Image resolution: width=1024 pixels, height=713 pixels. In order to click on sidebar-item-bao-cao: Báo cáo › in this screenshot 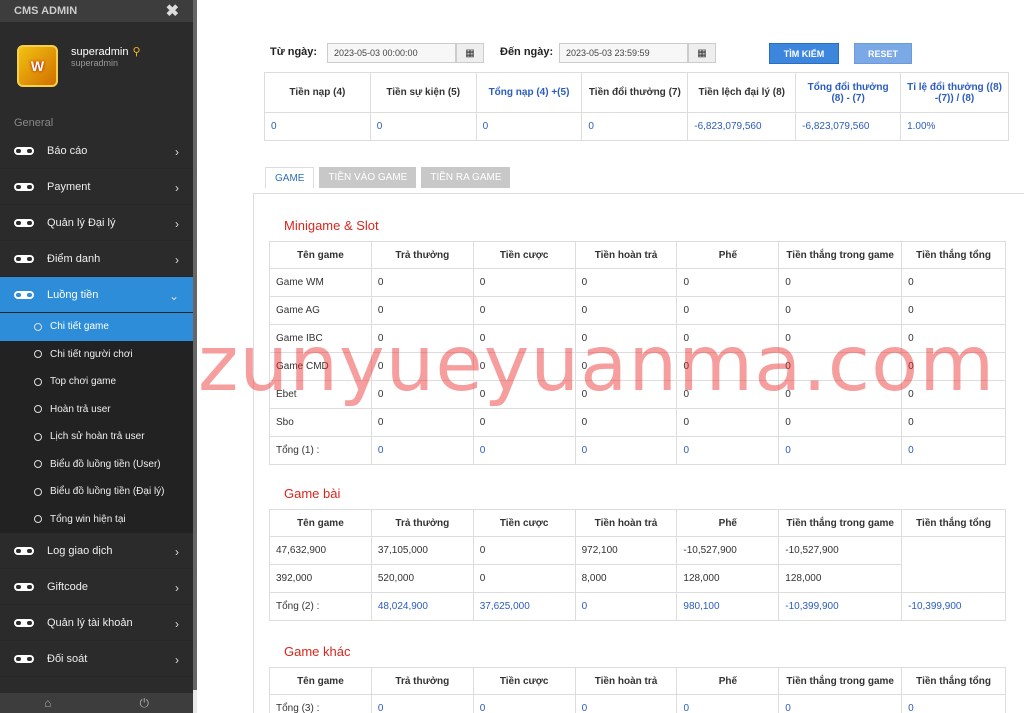, I will do `click(96, 151)`.